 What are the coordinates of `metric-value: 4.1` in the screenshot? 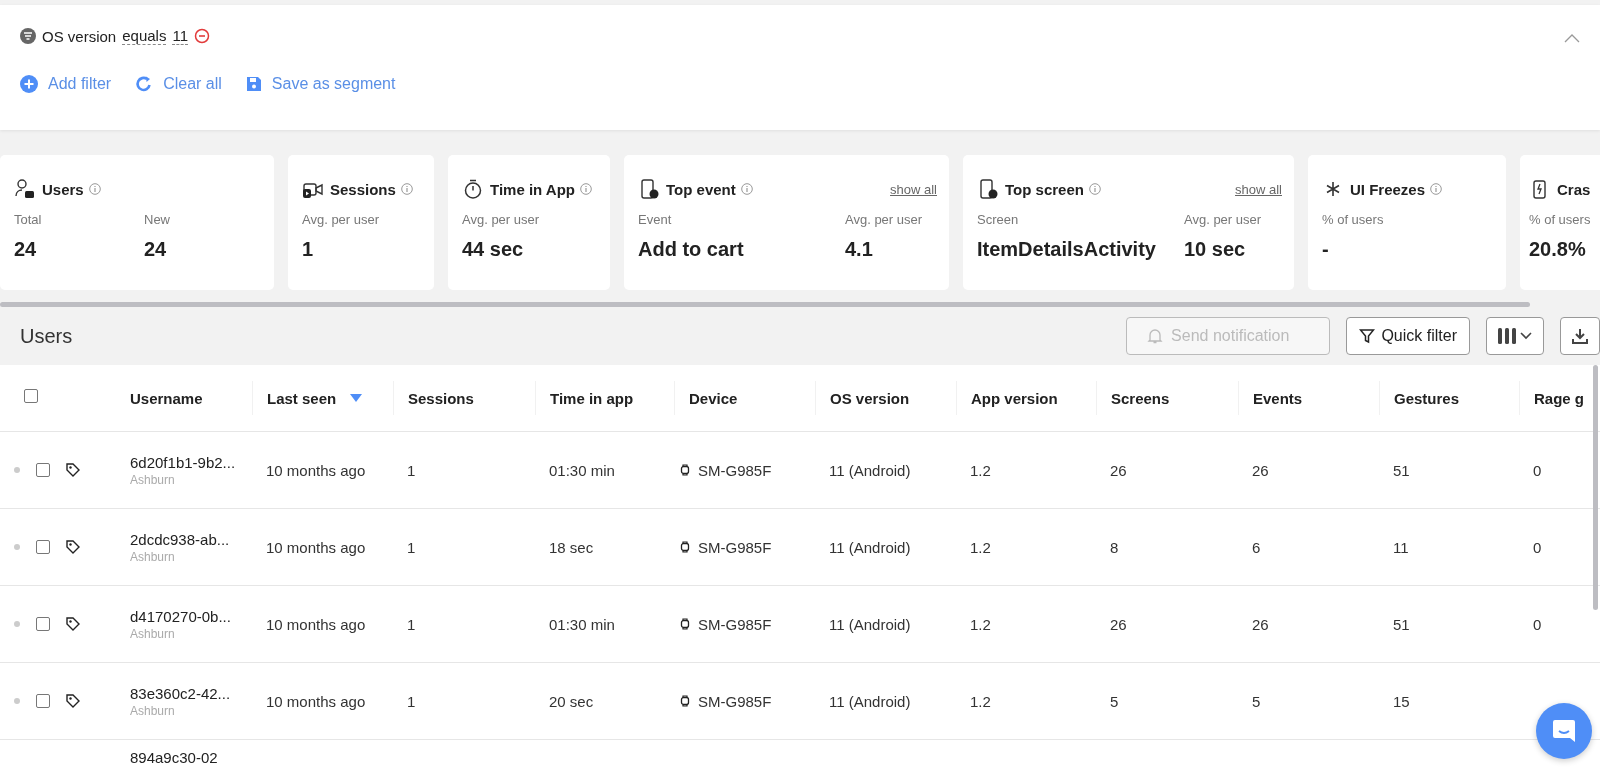 It's located at (859, 249).